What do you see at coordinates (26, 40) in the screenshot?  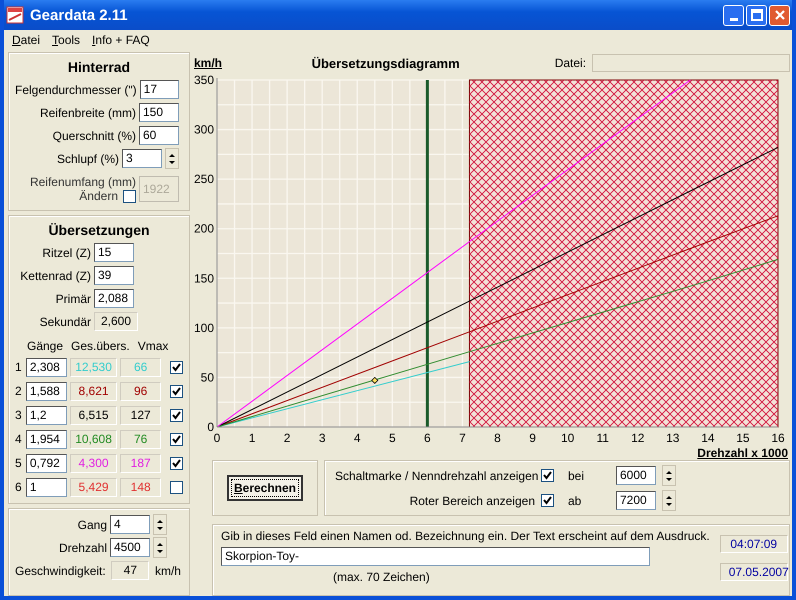 I see `menu-item: Datei` at bounding box center [26, 40].